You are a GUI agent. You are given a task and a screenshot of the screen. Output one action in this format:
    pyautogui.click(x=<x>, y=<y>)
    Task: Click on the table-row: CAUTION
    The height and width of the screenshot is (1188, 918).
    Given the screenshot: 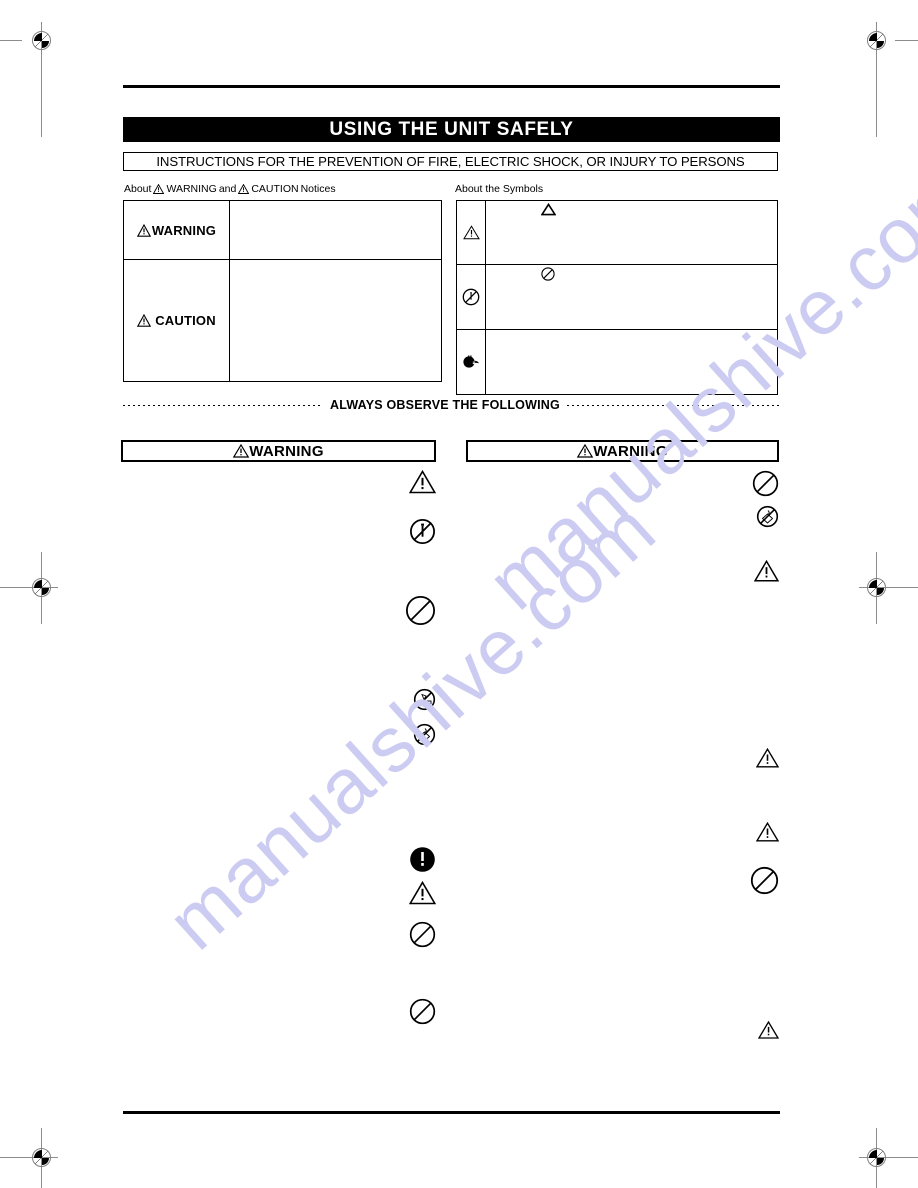 What is the action you would take?
    pyautogui.click(x=282, y=320)
    